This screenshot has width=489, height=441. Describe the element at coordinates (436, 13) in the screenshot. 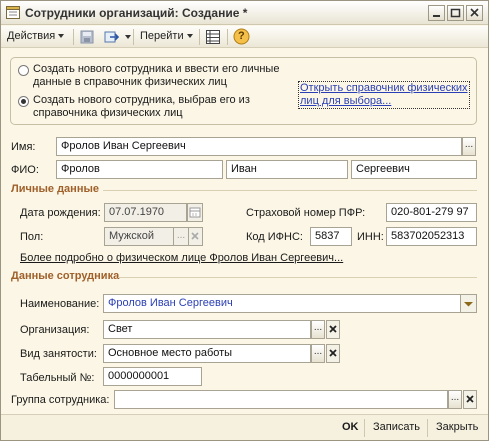

I see `minimize-button` at that location.